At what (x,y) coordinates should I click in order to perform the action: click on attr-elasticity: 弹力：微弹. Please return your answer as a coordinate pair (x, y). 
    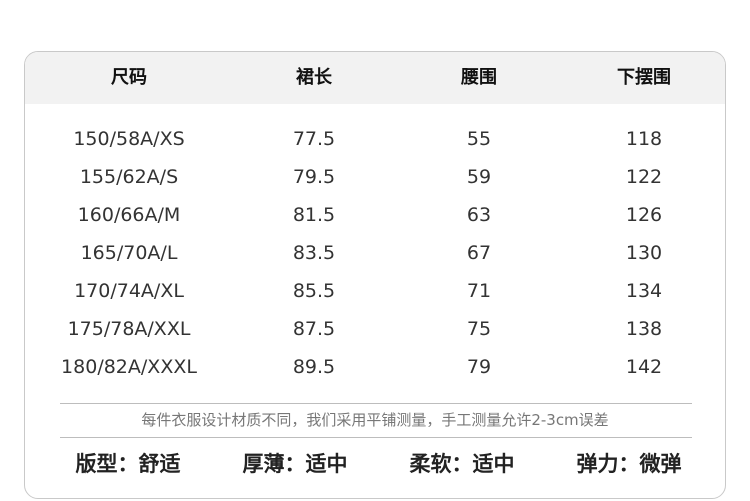
    Looking at the image, I should click on (629, 464).